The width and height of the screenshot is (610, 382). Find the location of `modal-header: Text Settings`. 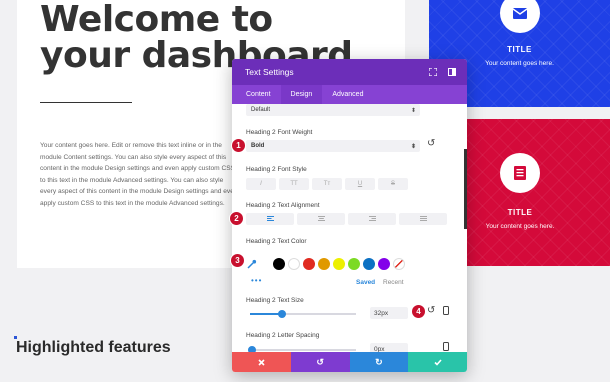

modal-header: Text Settings is located at coordinates (349, 72).